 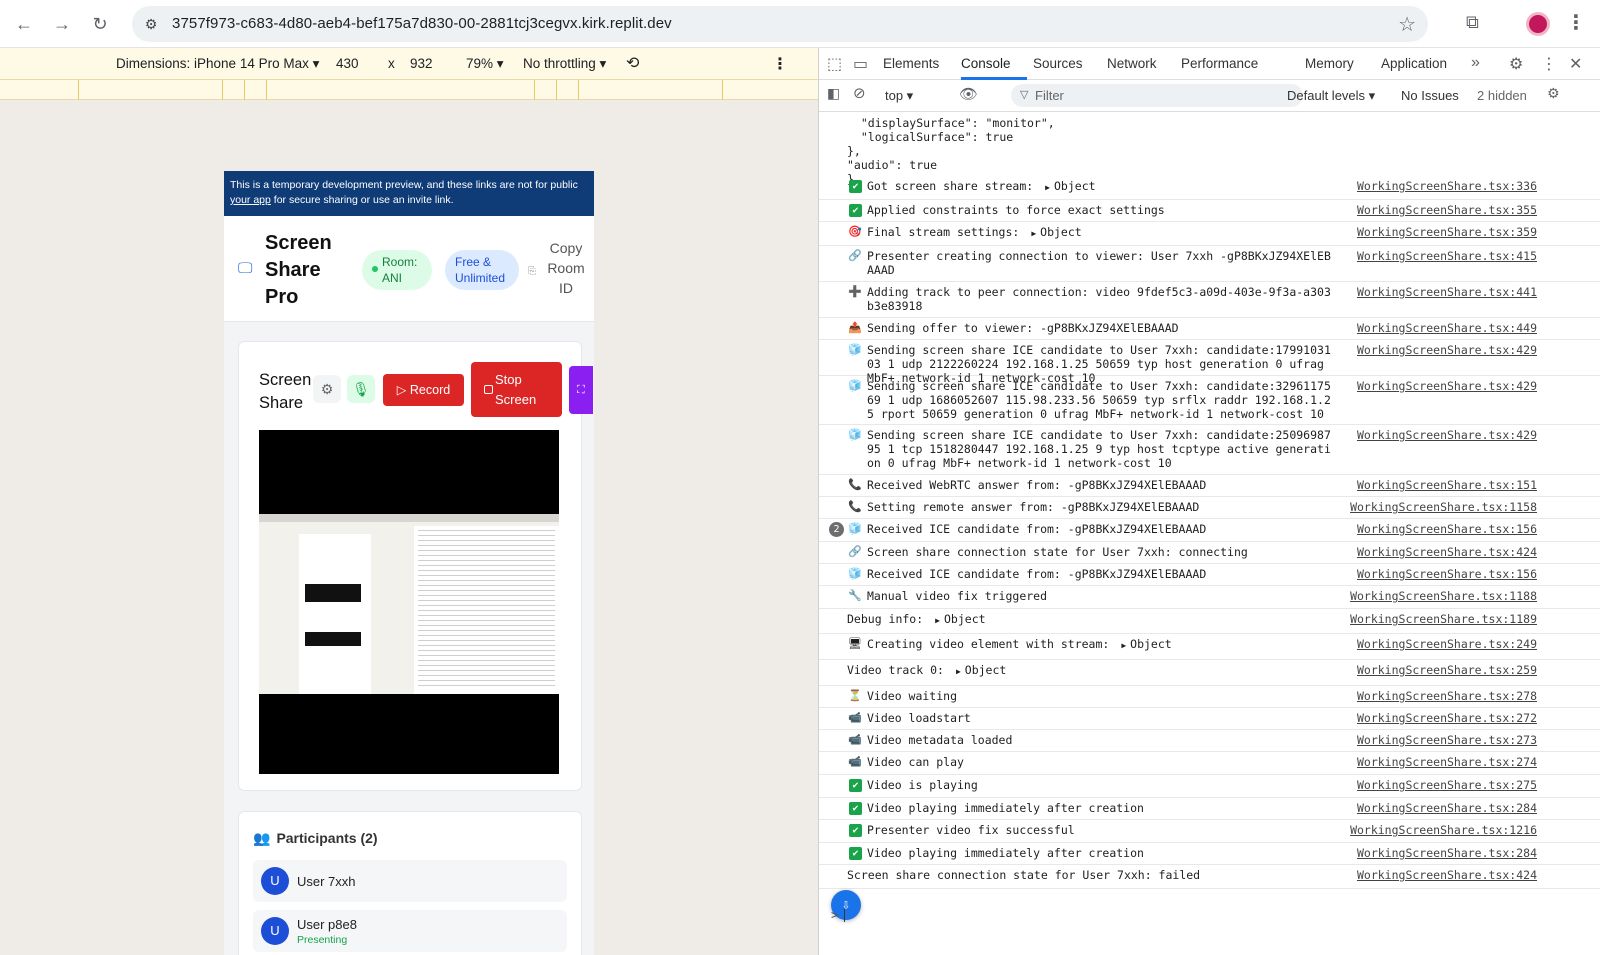 I want to click on banner-link: your app, so click(x=250, y=200).